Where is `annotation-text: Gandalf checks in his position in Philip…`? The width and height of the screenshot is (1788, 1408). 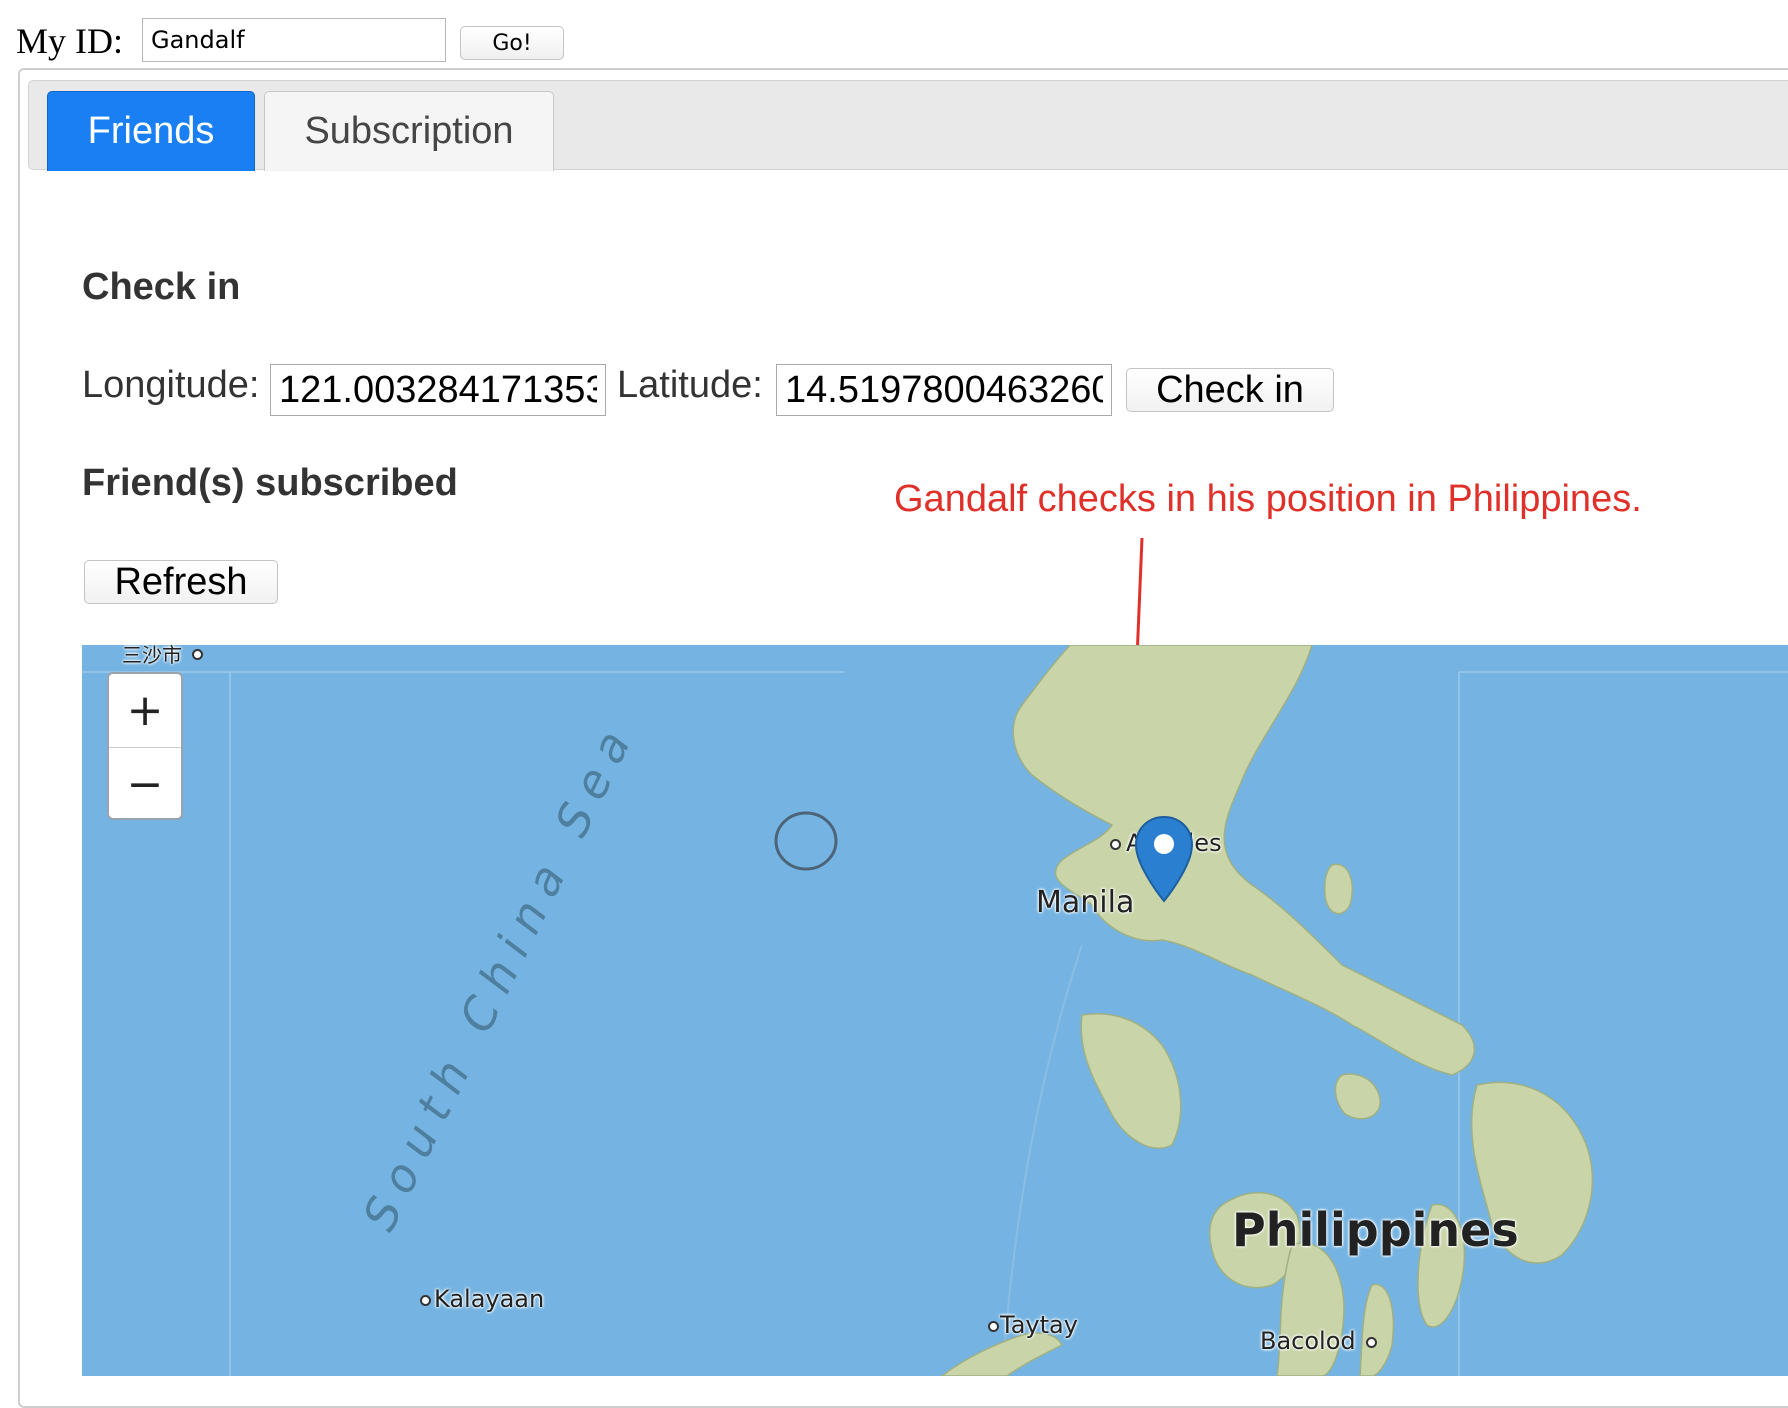 annotation-text: Gandalf checks in his position in Philip… is located at coordinates (1268, 499).